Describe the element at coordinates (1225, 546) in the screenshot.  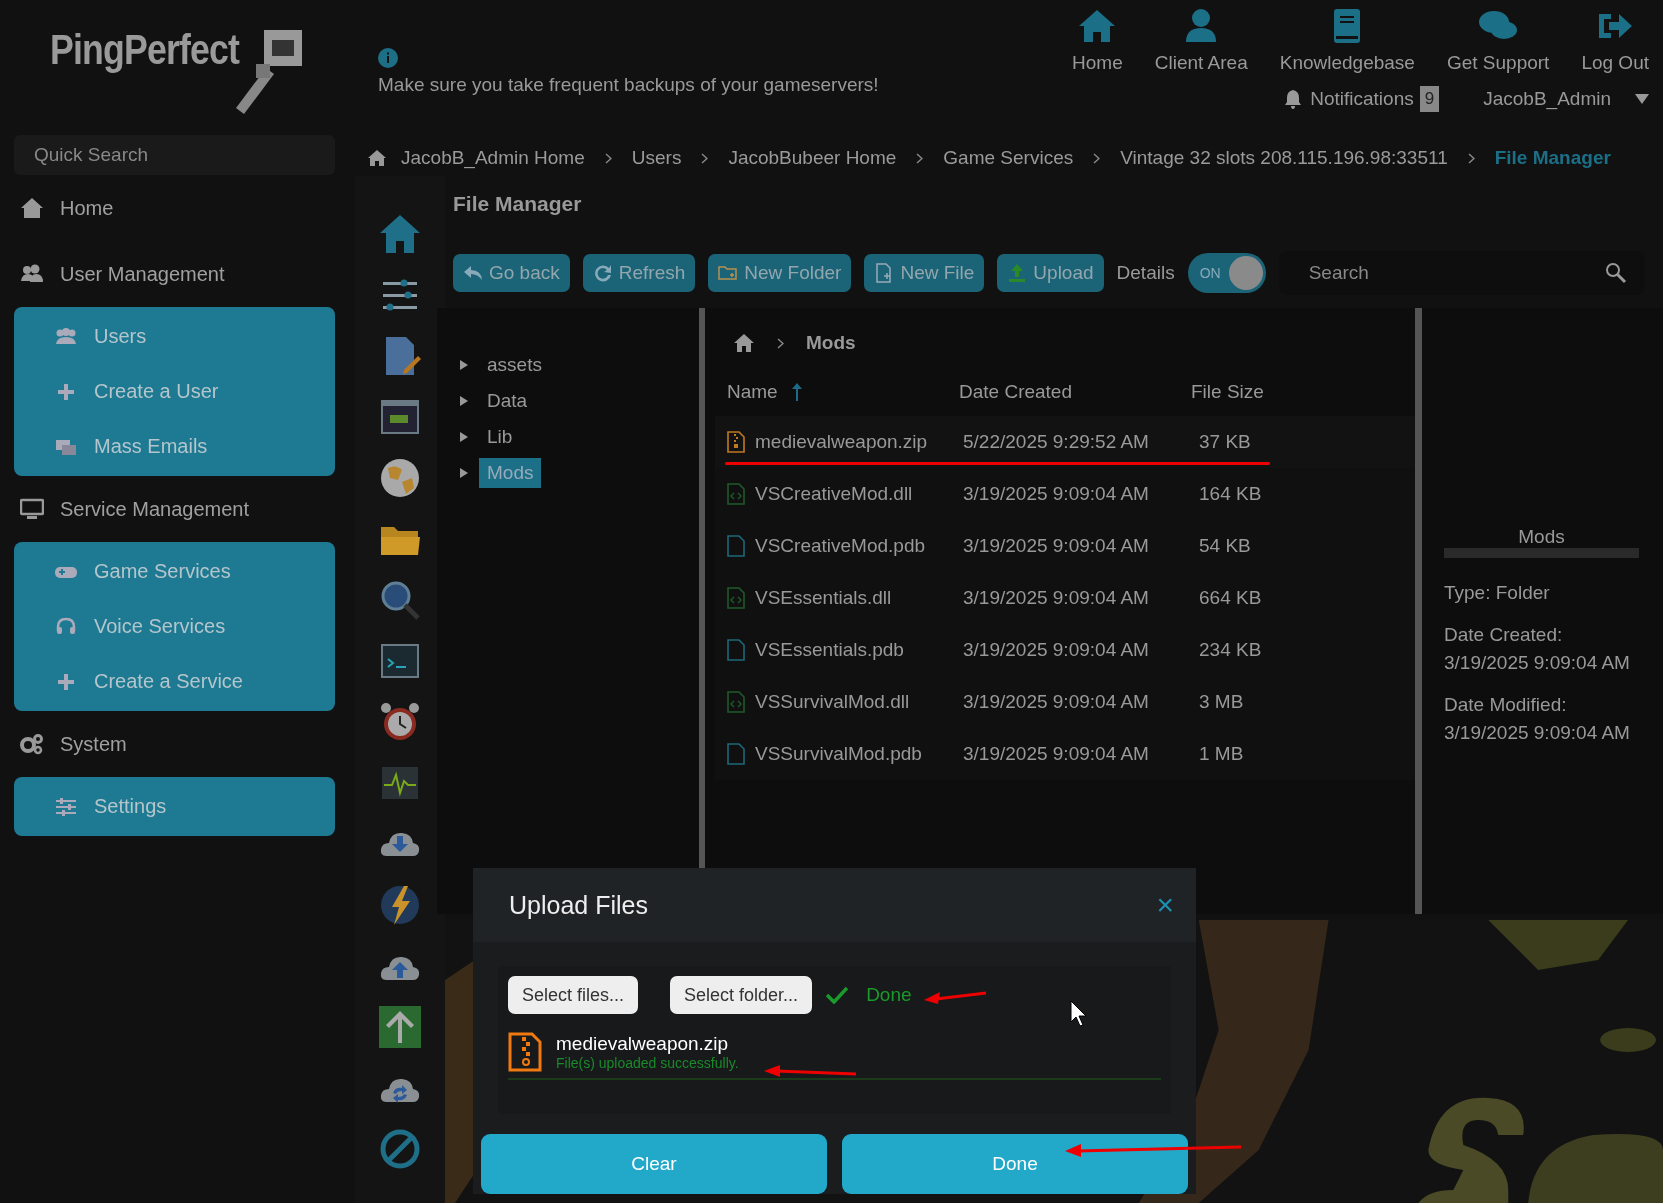
I see `table-cell-text: 54 KB` at that location.